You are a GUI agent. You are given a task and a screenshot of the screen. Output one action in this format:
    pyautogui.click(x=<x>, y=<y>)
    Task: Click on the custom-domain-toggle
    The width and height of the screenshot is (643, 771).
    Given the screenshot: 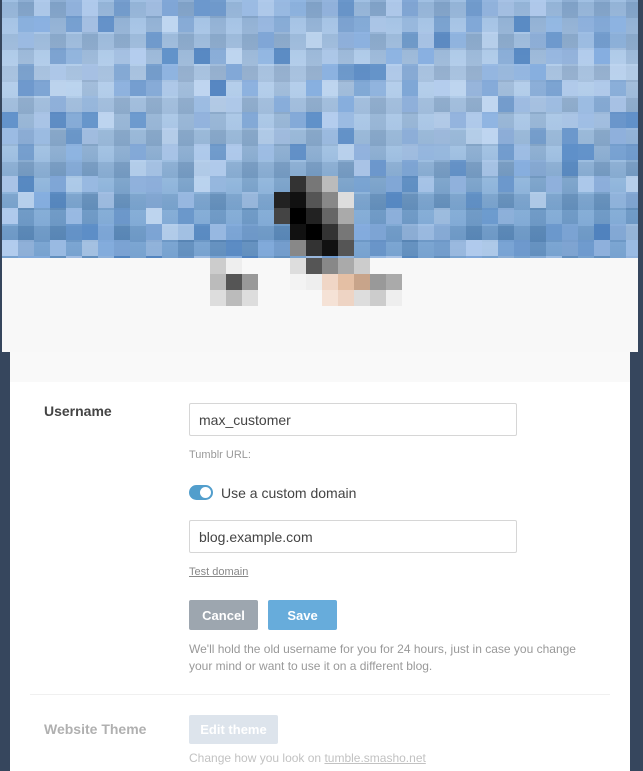 What is the action you would take?
    pyautogui.click(x=201, y=492)
    